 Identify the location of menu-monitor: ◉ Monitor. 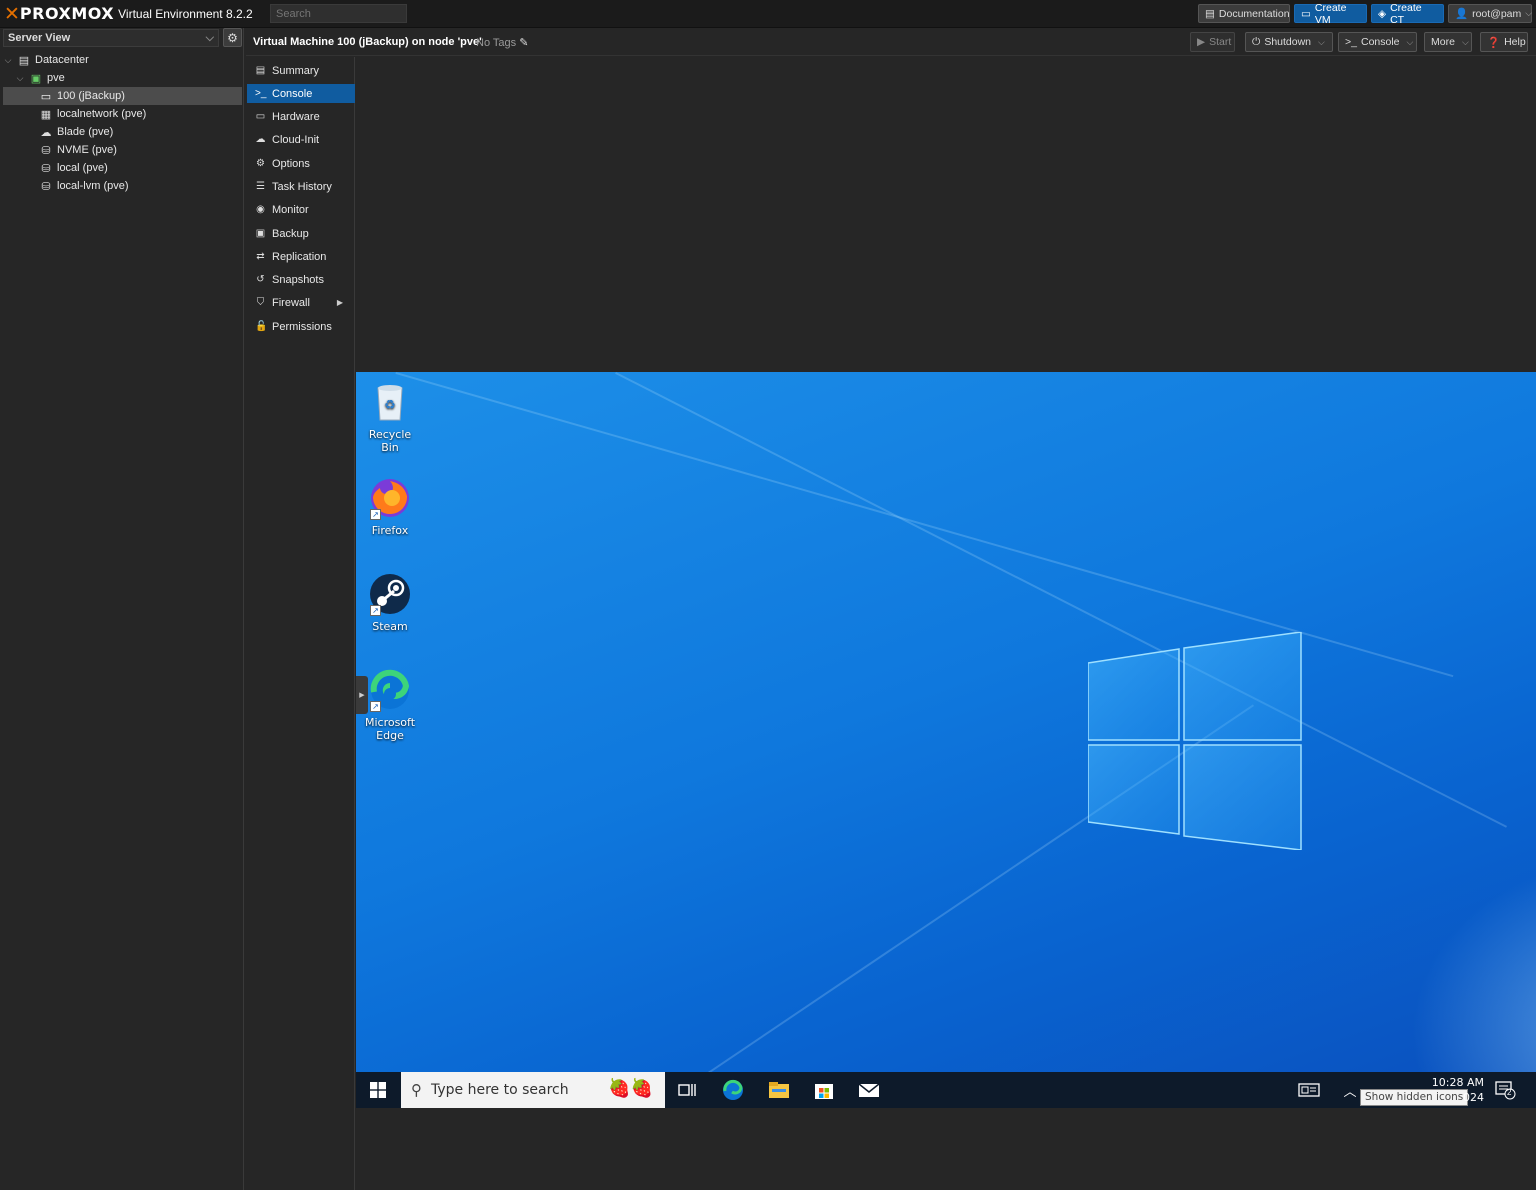
(301, 209).